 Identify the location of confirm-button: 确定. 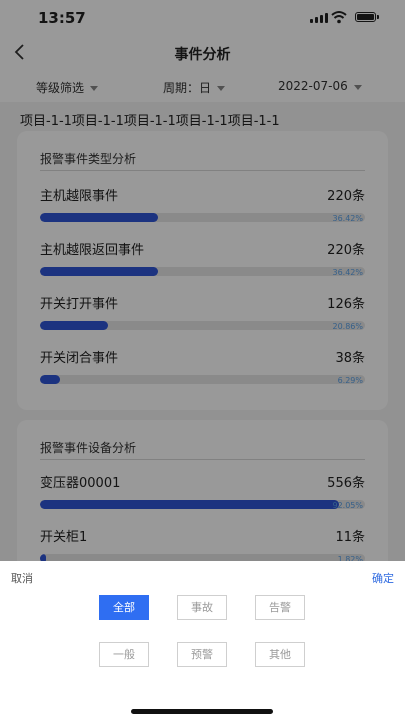
(383, 578).